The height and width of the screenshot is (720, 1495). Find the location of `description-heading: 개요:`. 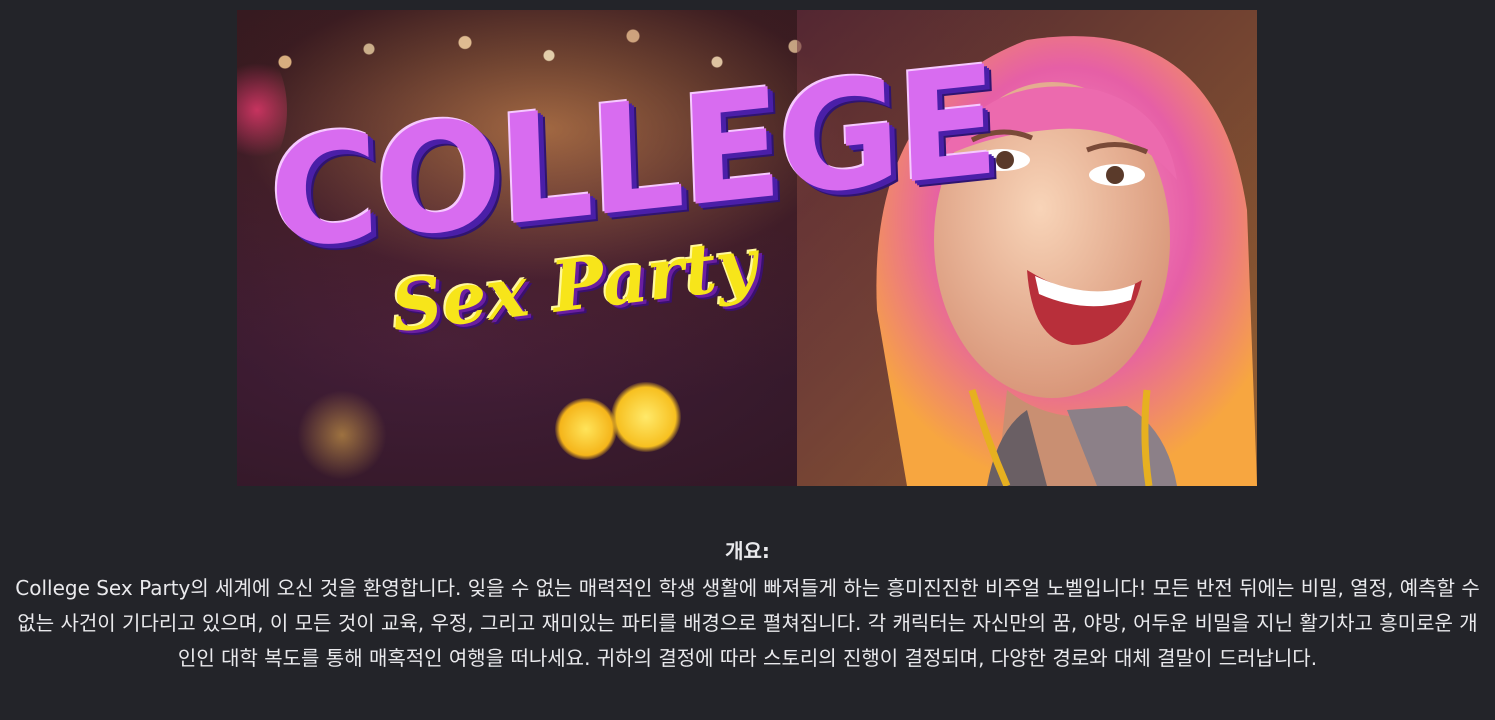

description-heading: 개요: is located at coordinates (747, 551).